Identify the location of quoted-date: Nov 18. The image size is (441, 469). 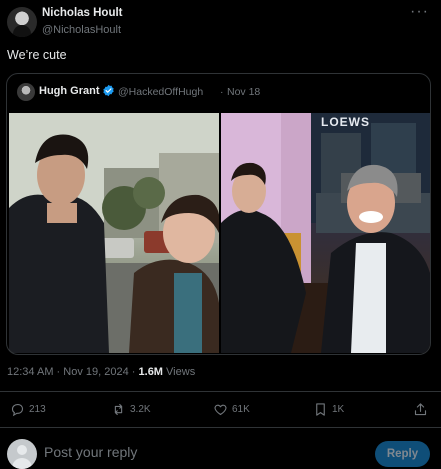
(244, 92).